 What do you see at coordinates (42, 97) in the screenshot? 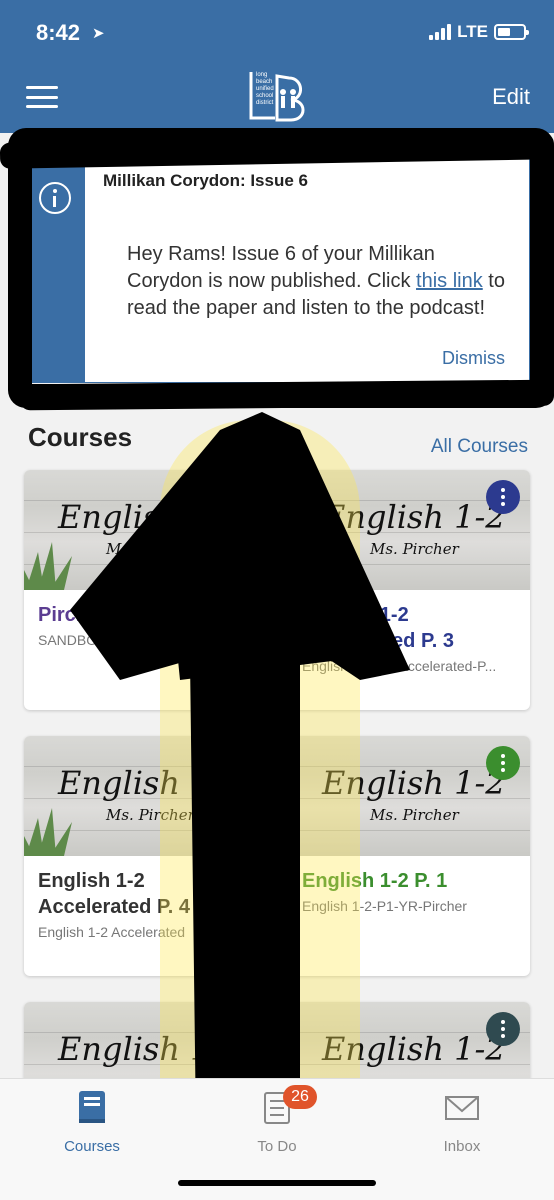
I see `hamburger-menu-icon` at bounding box center [42, 97].